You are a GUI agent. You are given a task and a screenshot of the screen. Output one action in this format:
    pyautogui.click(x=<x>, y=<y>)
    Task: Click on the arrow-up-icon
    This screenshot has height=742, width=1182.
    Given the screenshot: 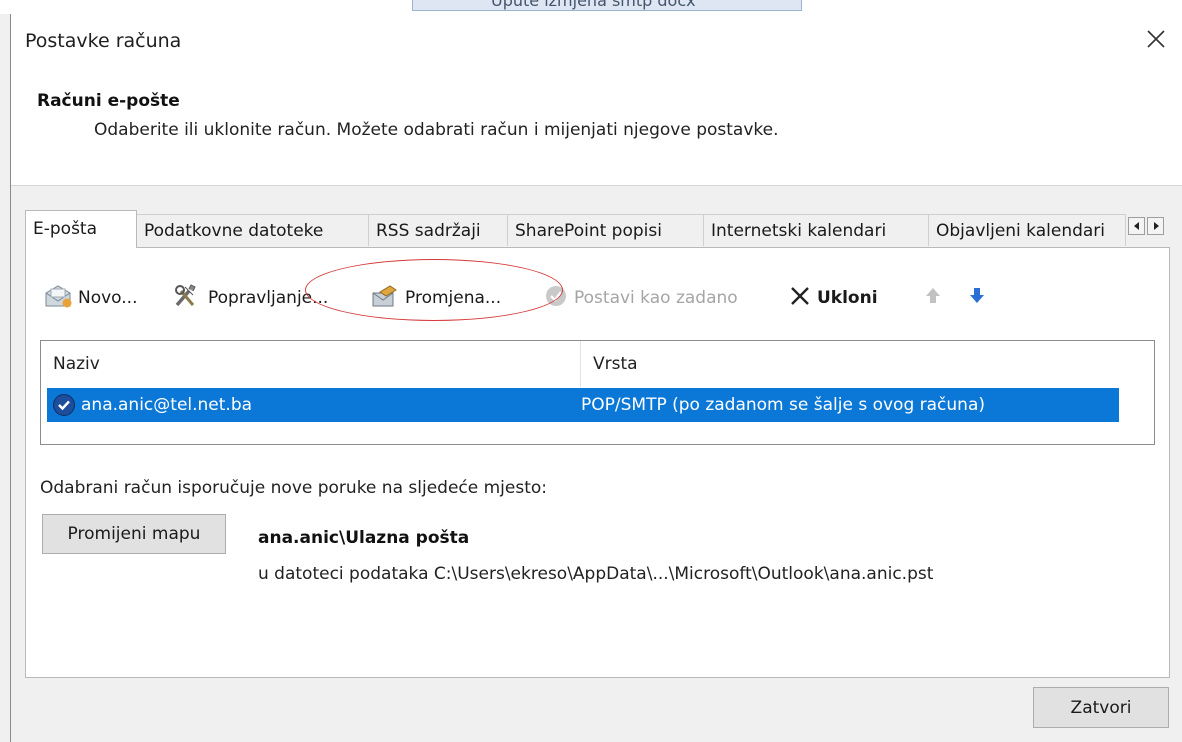 What is the action you would take?
    pyautogui.click(x=933, y=298)
    